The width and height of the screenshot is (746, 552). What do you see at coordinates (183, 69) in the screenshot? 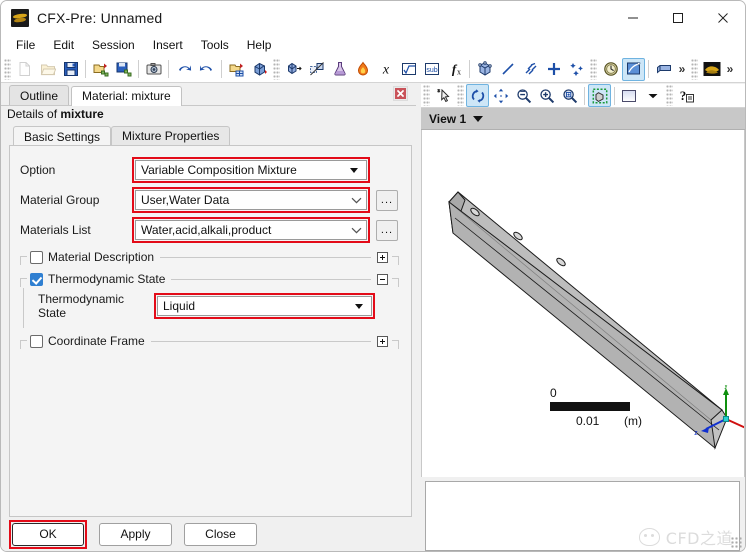
I see `undo-icon` at bounding box center [183, 69].